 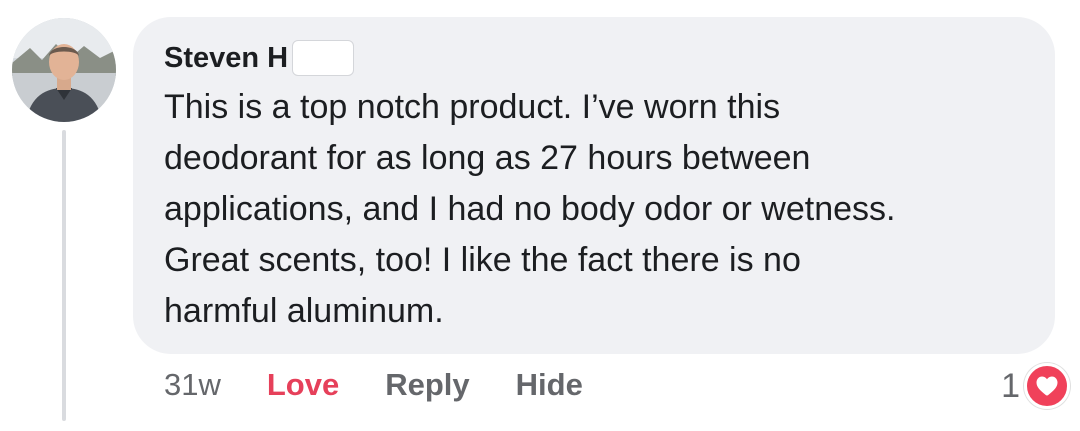 What do you see at coordinates (64, 275) in the screenshot?
I see `thread-line` at bounding box center [64, 275].